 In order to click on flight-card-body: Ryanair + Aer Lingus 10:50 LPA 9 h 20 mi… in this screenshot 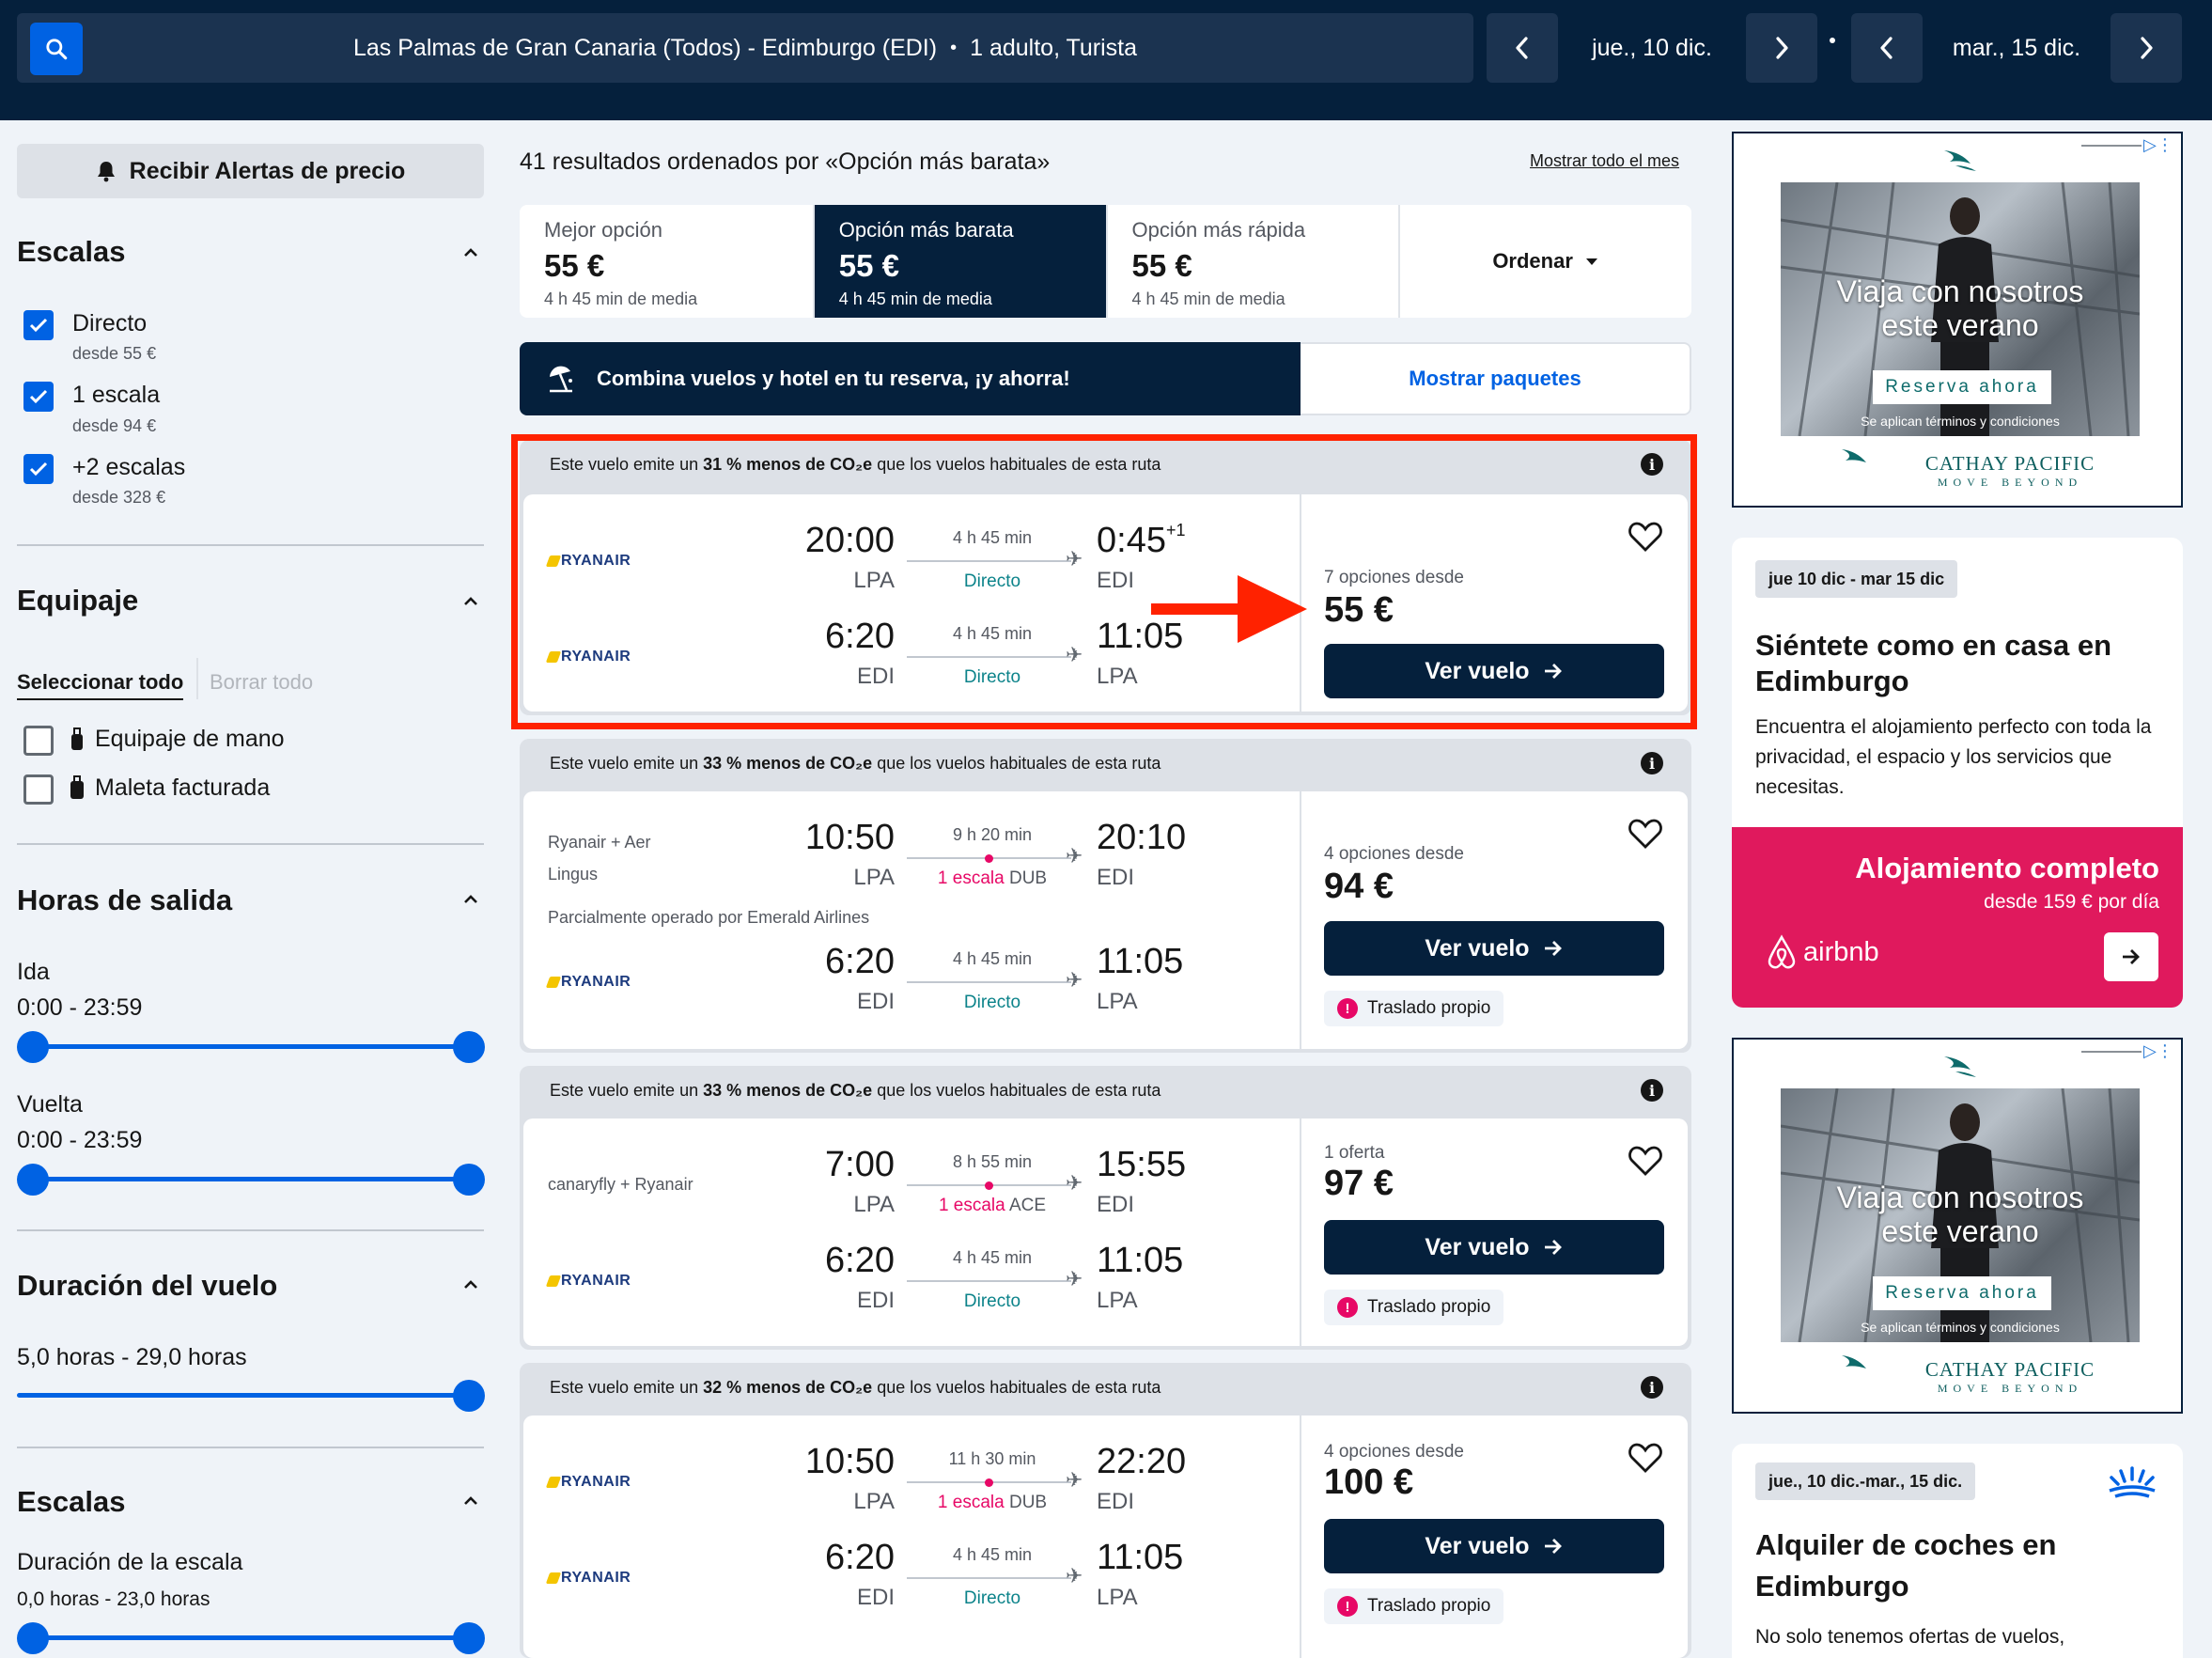, I will do `click(1105, 920)`.